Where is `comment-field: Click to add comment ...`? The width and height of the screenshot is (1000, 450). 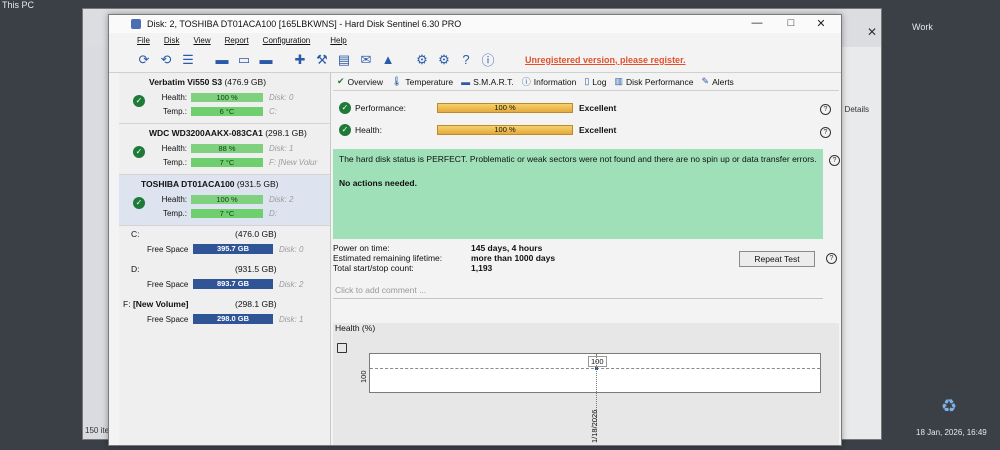
comment-field: Click to add comment ... is located at coordinates (578, 292).